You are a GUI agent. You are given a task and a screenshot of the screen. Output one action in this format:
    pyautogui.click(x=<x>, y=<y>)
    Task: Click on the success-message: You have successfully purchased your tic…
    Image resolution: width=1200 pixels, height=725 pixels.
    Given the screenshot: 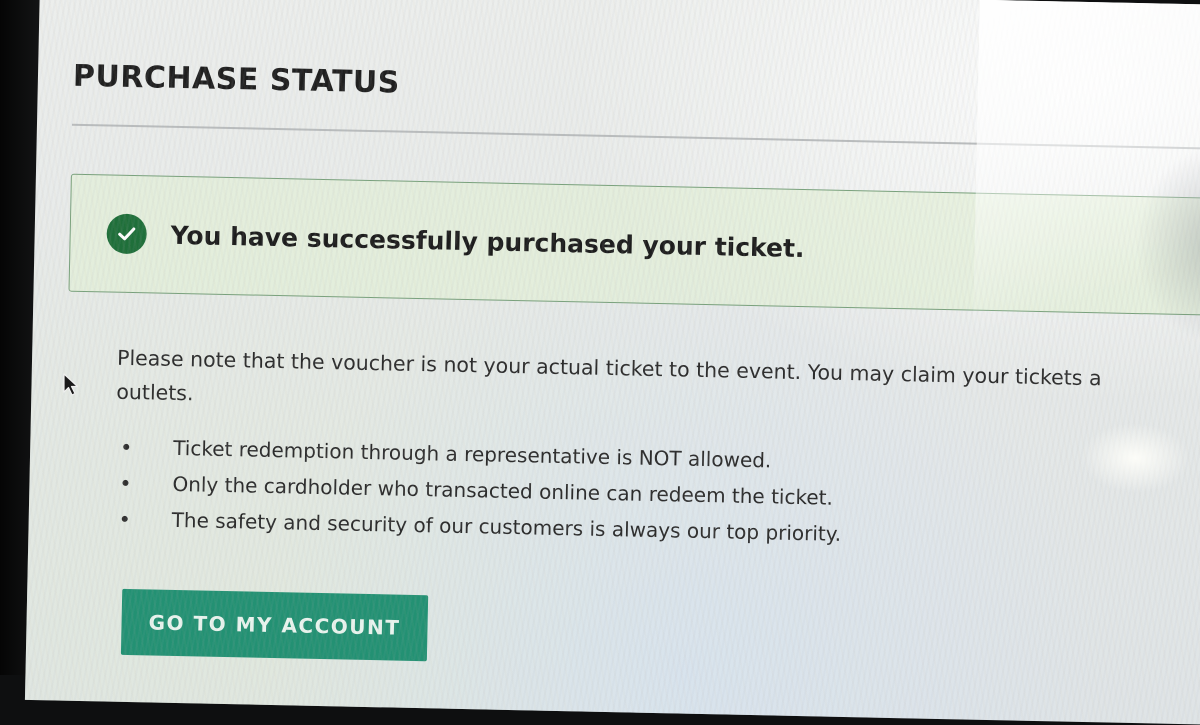 What is the action you would take?
    pyautogui.click(x=487, y=241)
    